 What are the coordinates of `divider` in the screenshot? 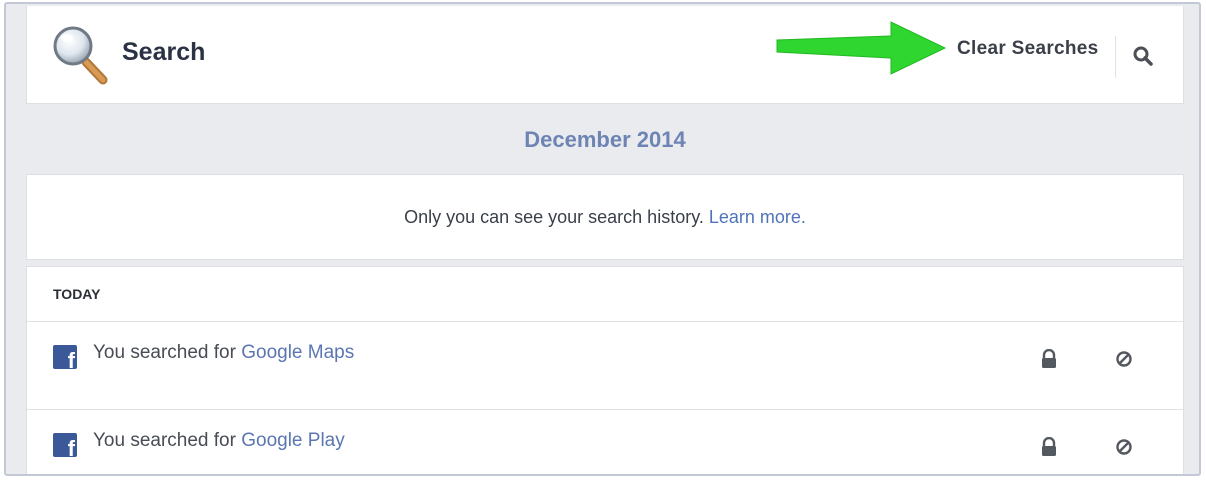 It's located at (1115, 57).